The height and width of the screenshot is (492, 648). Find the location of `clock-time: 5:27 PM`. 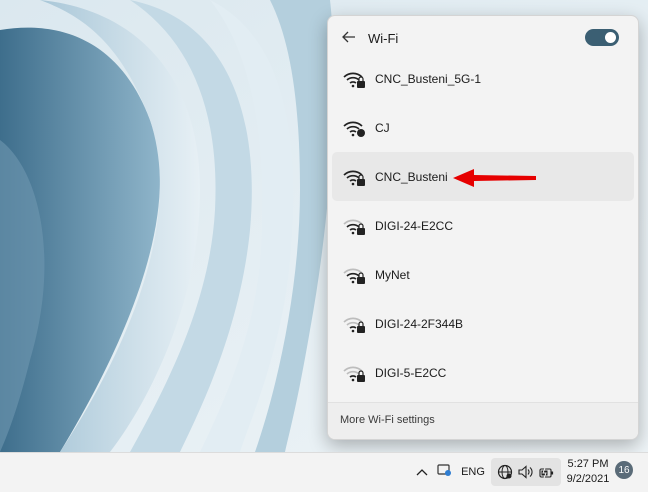

clock-time: 5:27 PM is located at coordinates (588, 464).